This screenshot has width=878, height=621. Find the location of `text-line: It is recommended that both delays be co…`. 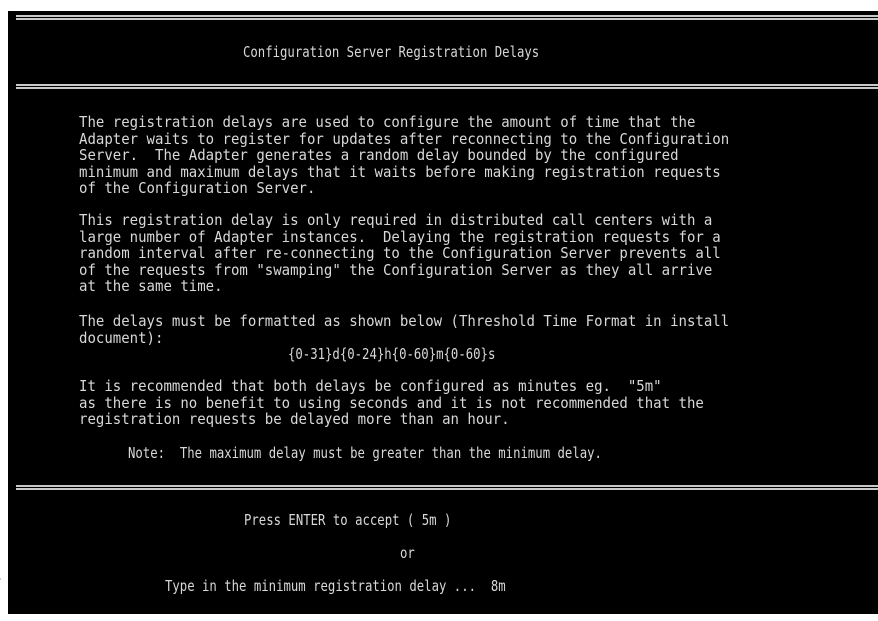

text-line: It is recommended that both delays be co… is located at coordinates (370, 386).